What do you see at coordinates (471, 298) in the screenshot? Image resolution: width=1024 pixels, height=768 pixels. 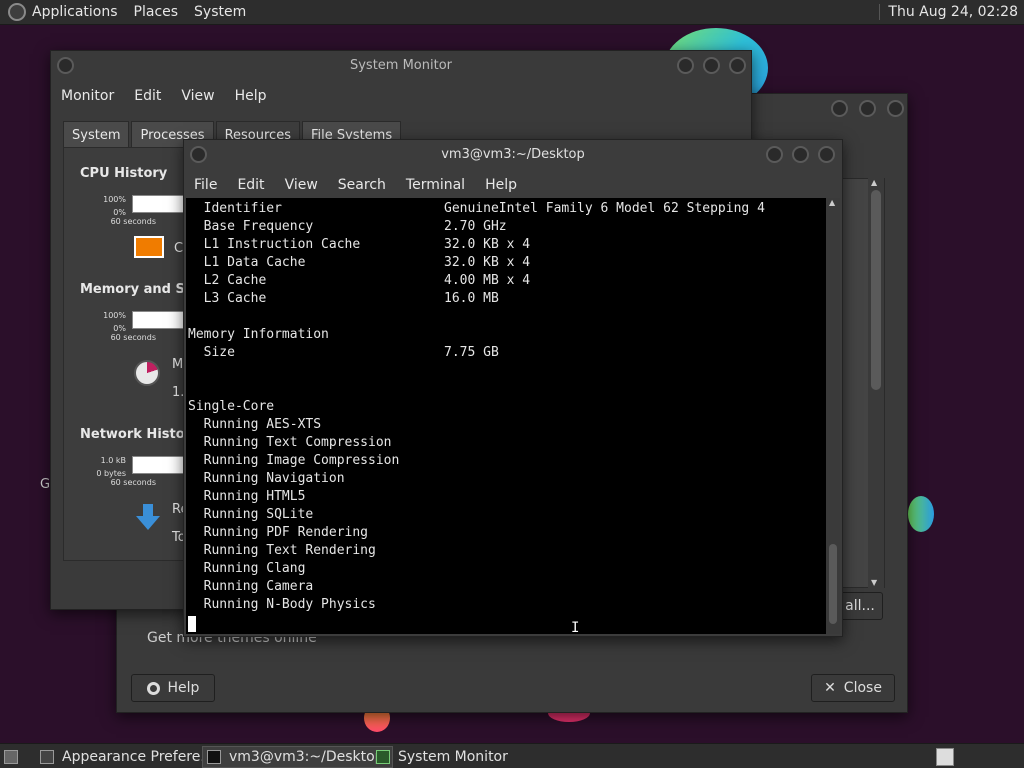 I see `terminal-line-value: 16.0 MB` at bounding box center [471, 298].